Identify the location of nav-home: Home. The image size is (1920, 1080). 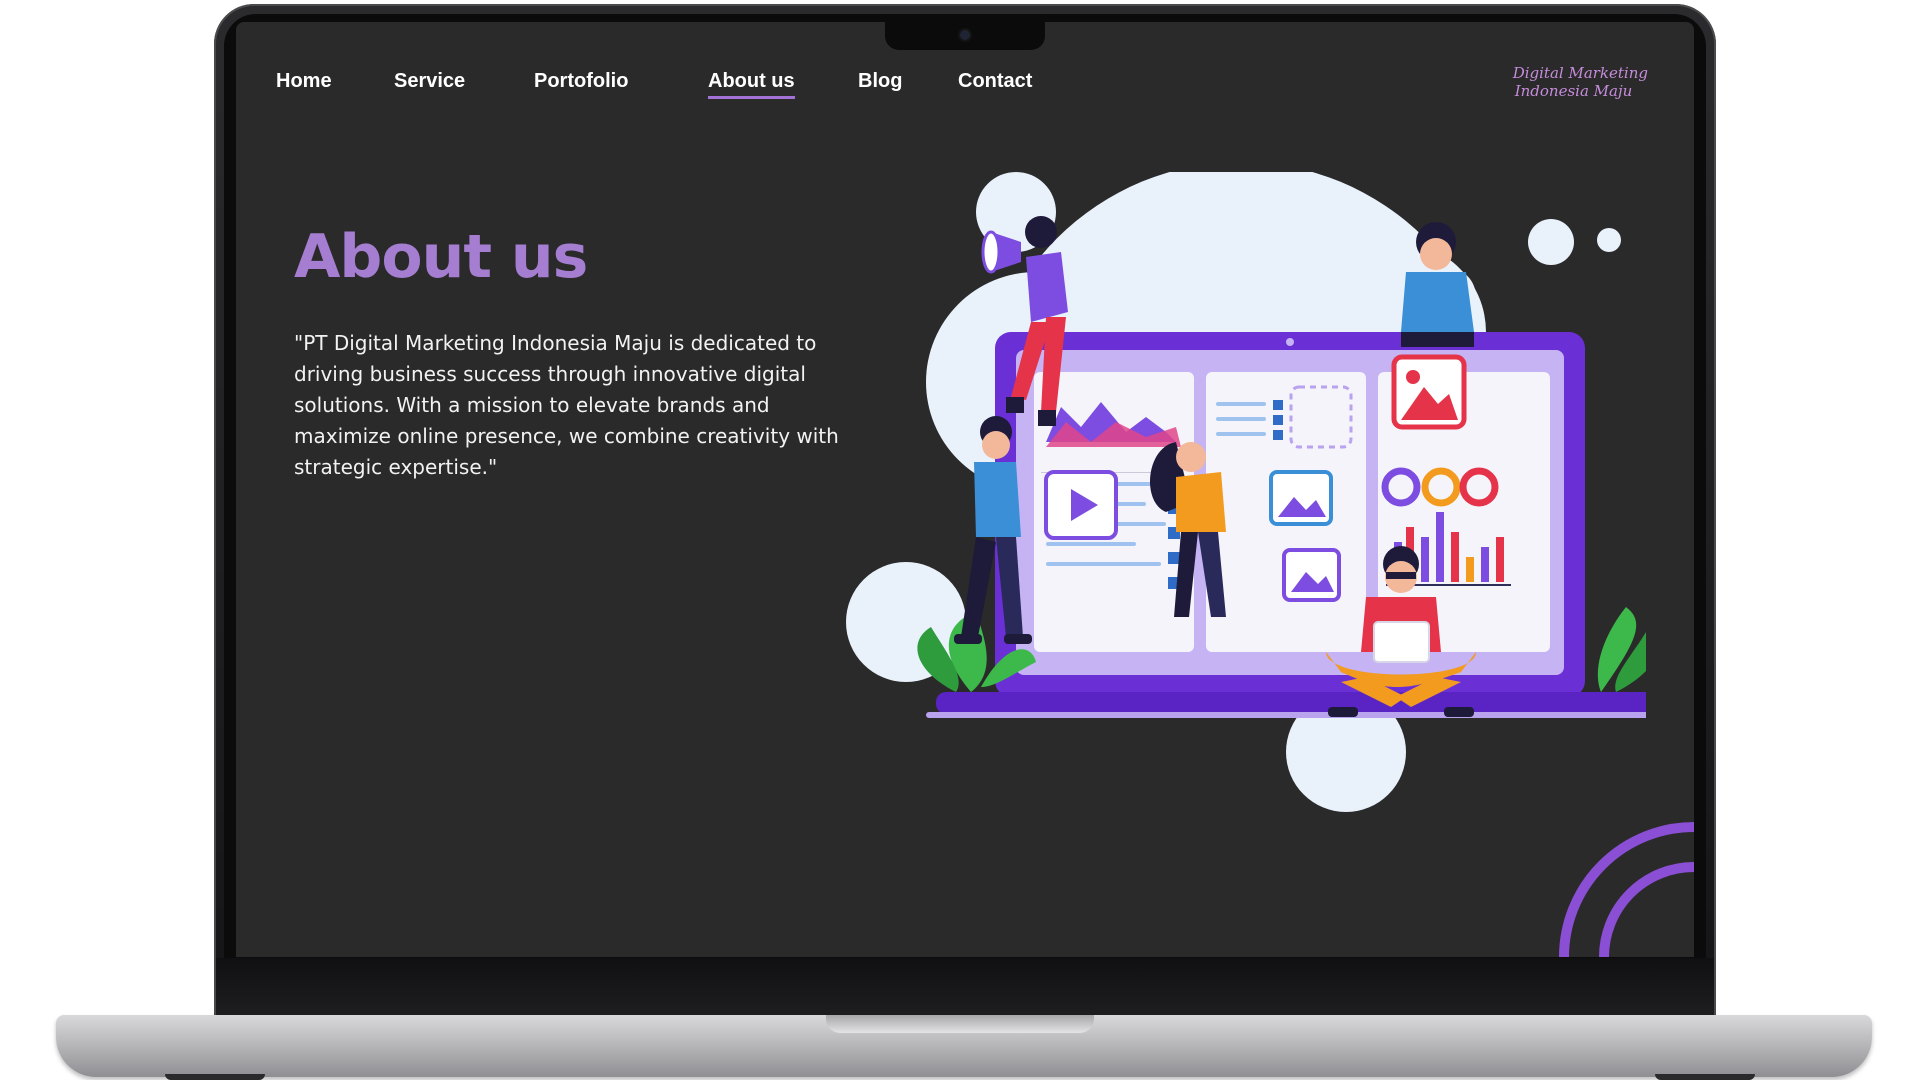
(304, 81).